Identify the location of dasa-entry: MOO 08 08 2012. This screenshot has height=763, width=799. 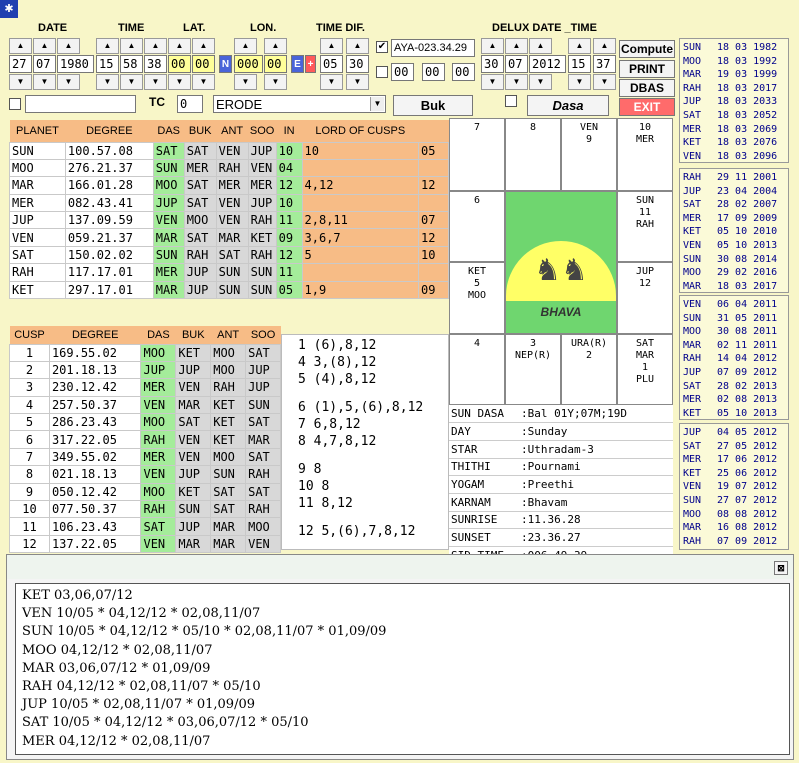
(730, 515).